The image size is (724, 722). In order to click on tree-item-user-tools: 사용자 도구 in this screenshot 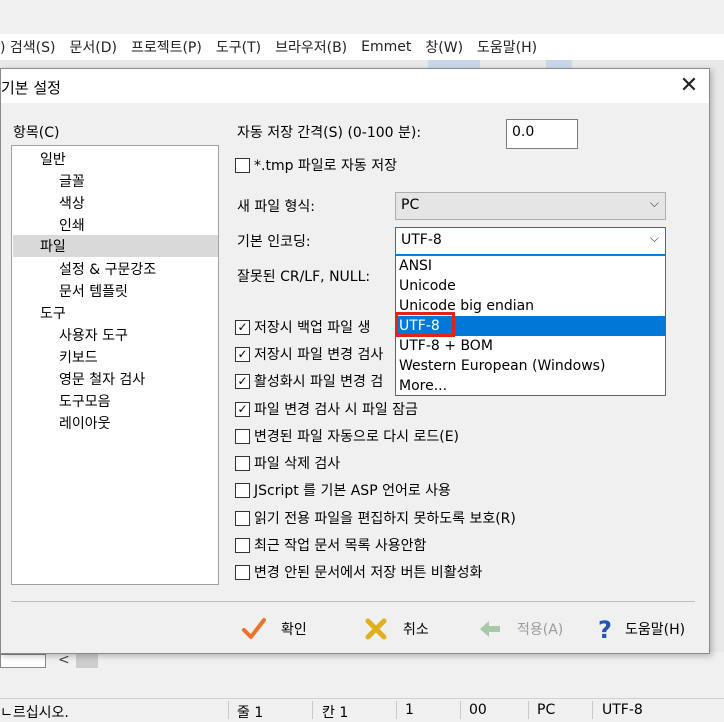, I will do `click(93, 335)`.